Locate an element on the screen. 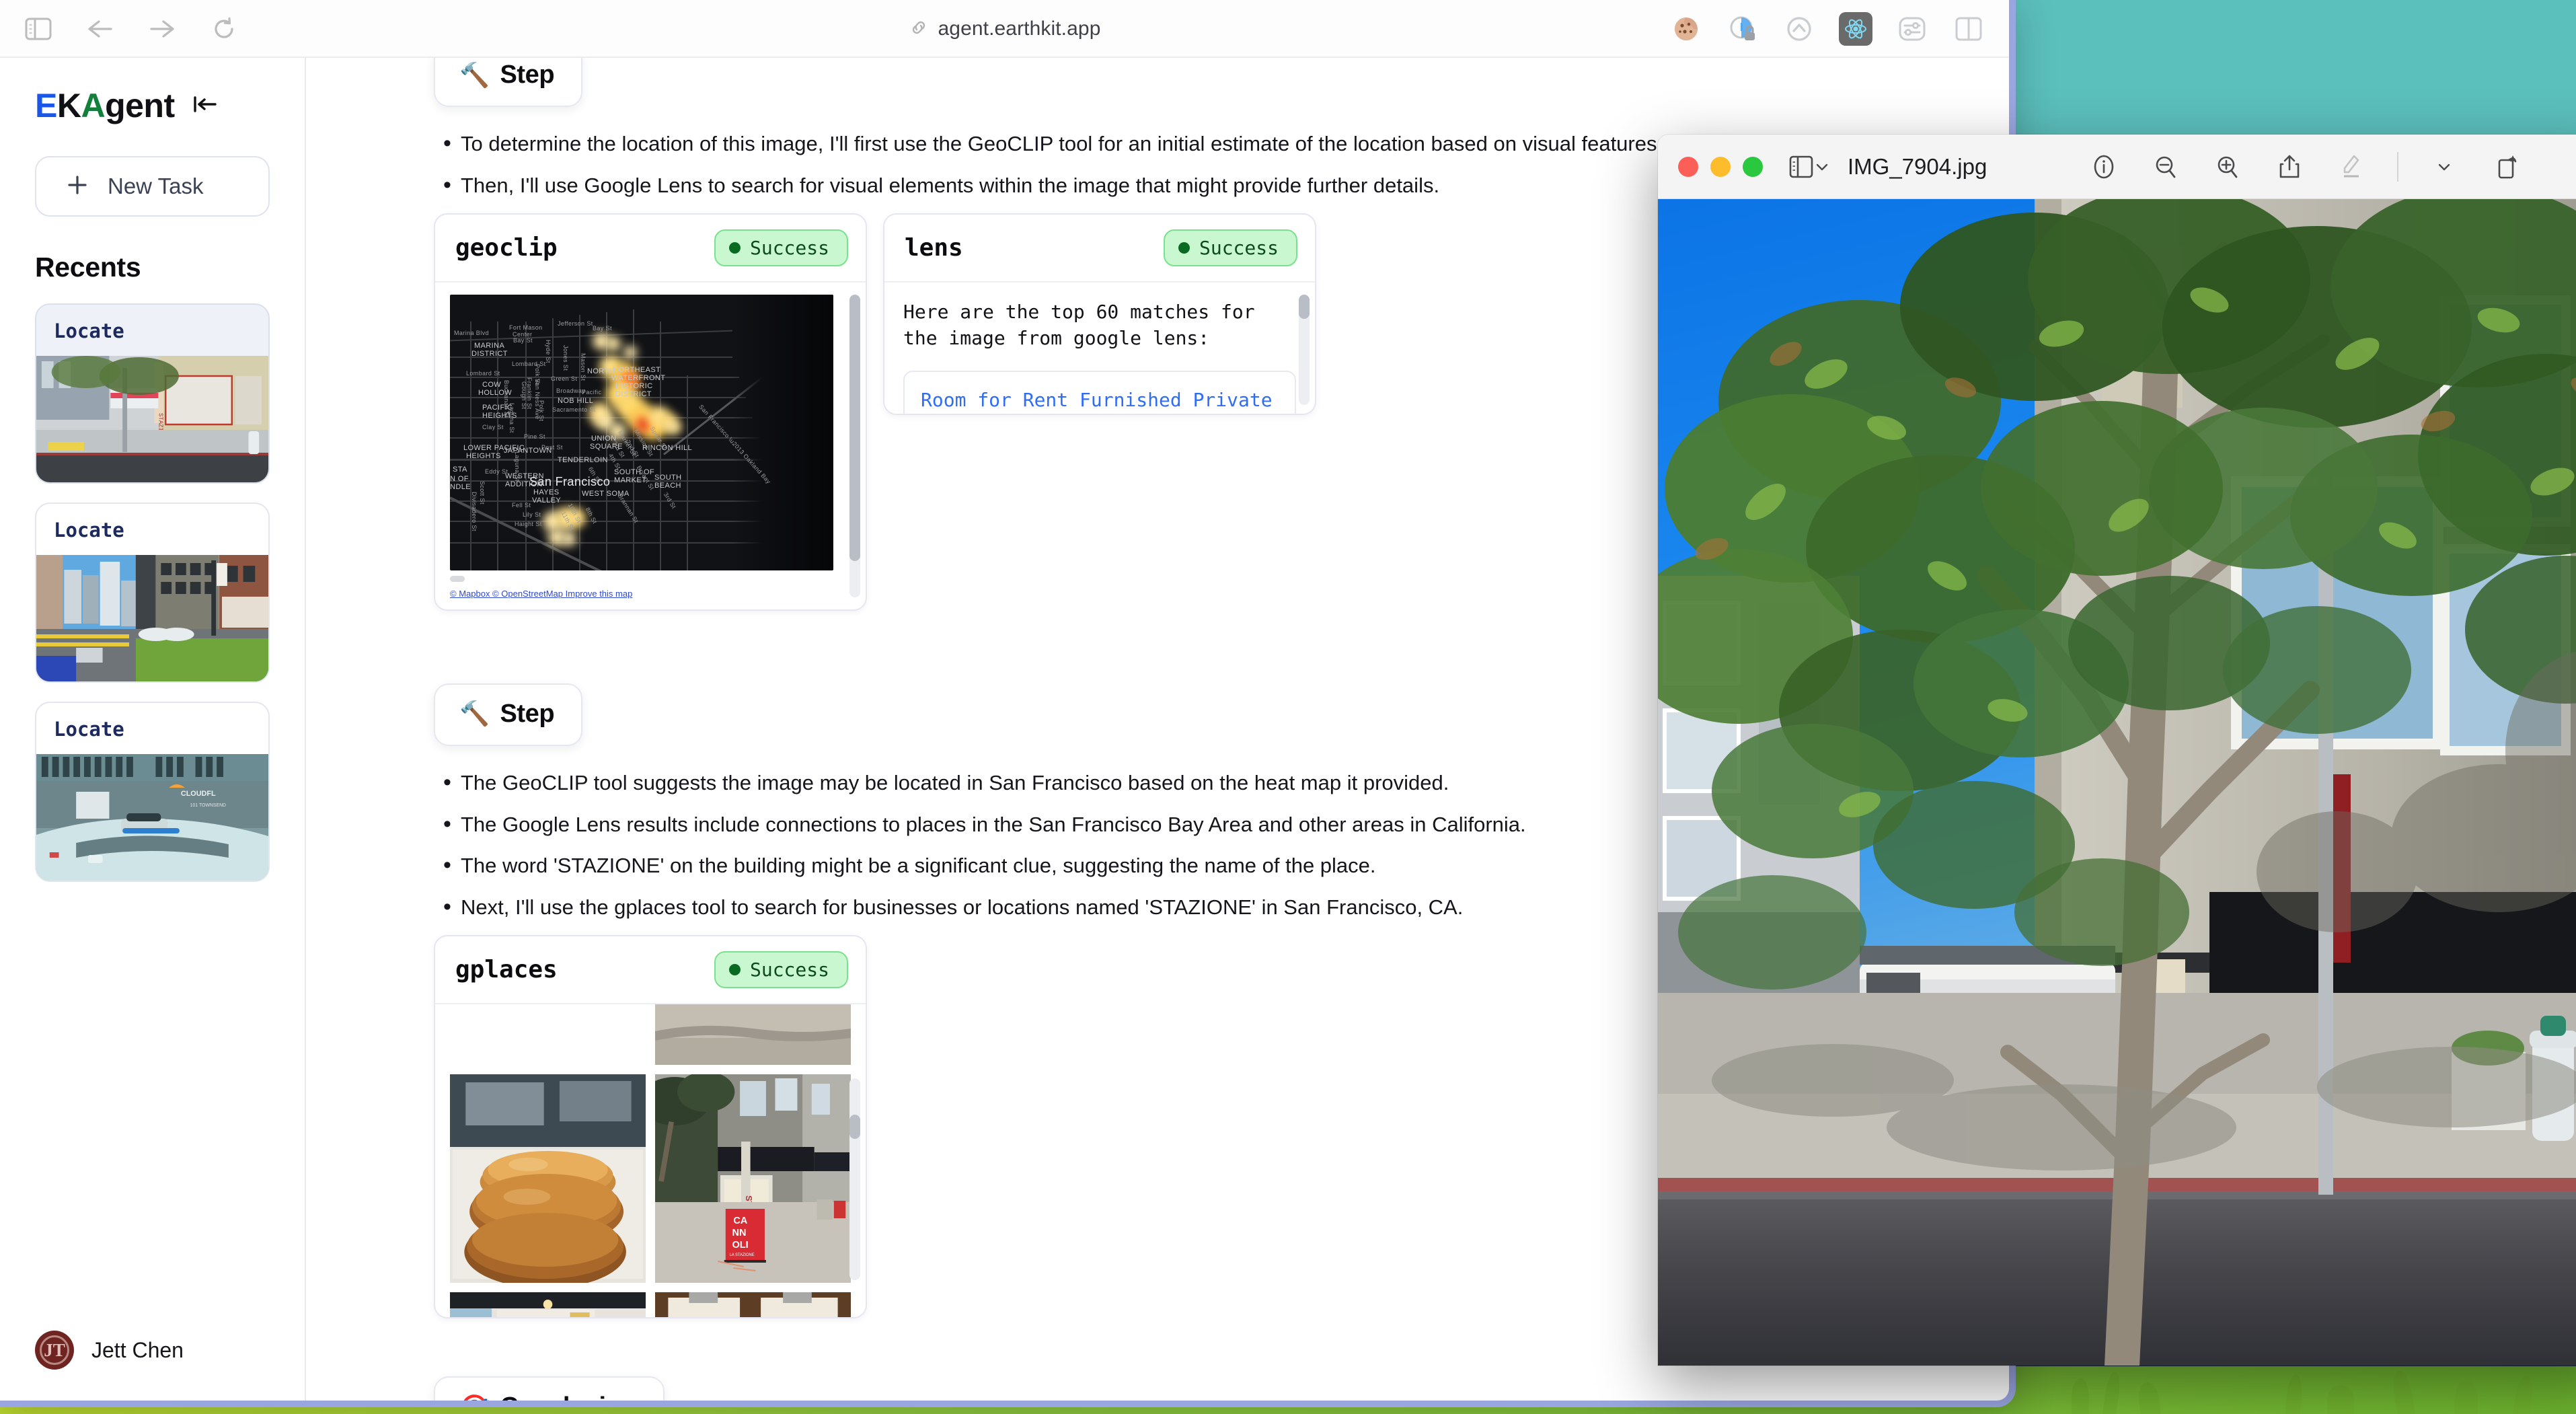  recents-heading: Recents is located at coordinates (88, 267).